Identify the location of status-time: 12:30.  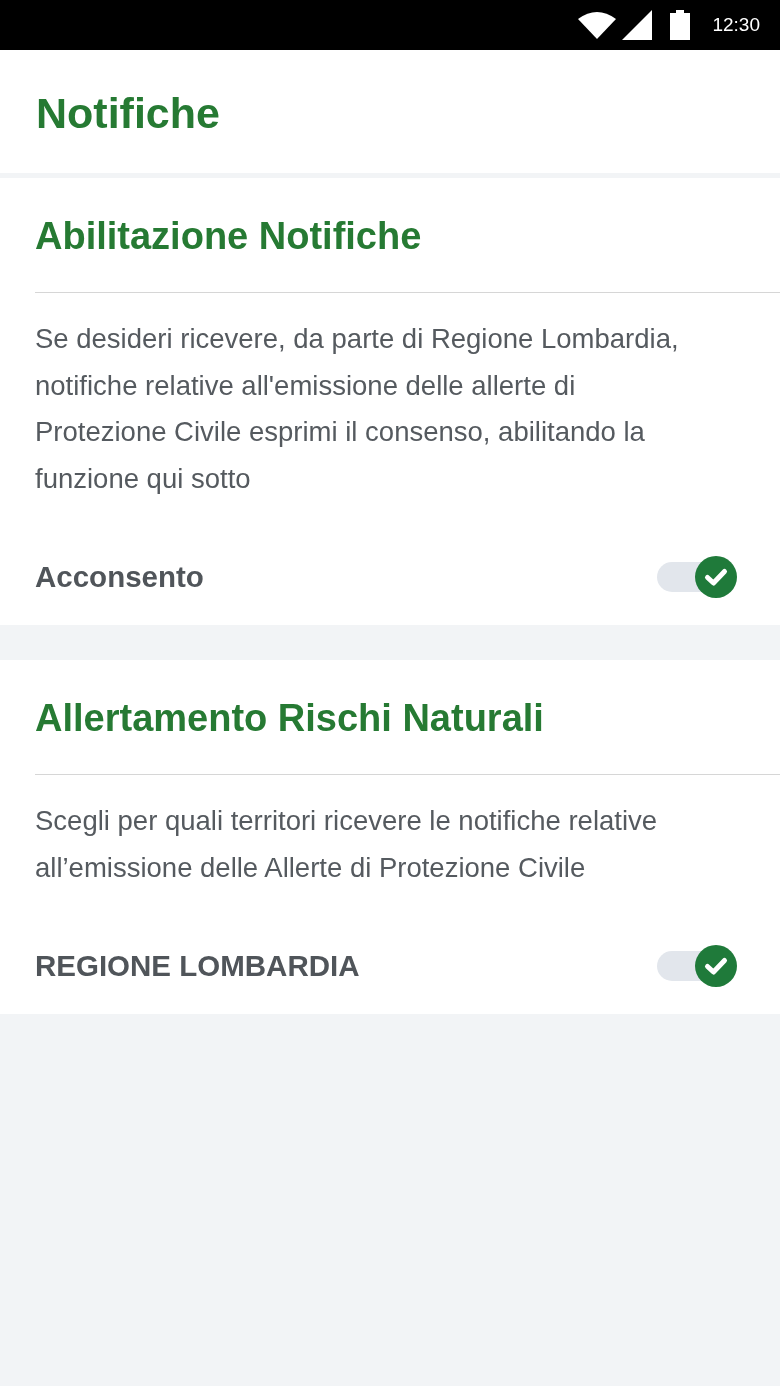
(736, 25).